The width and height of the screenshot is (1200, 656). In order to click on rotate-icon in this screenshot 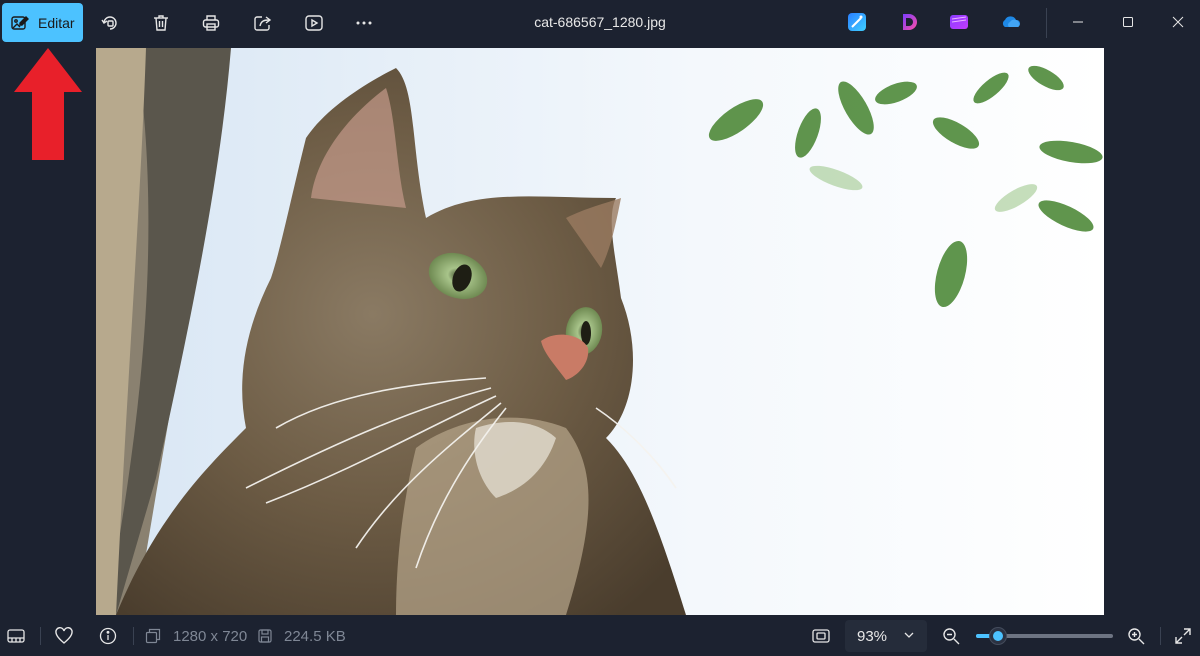, I will do `click(109, 23)`.